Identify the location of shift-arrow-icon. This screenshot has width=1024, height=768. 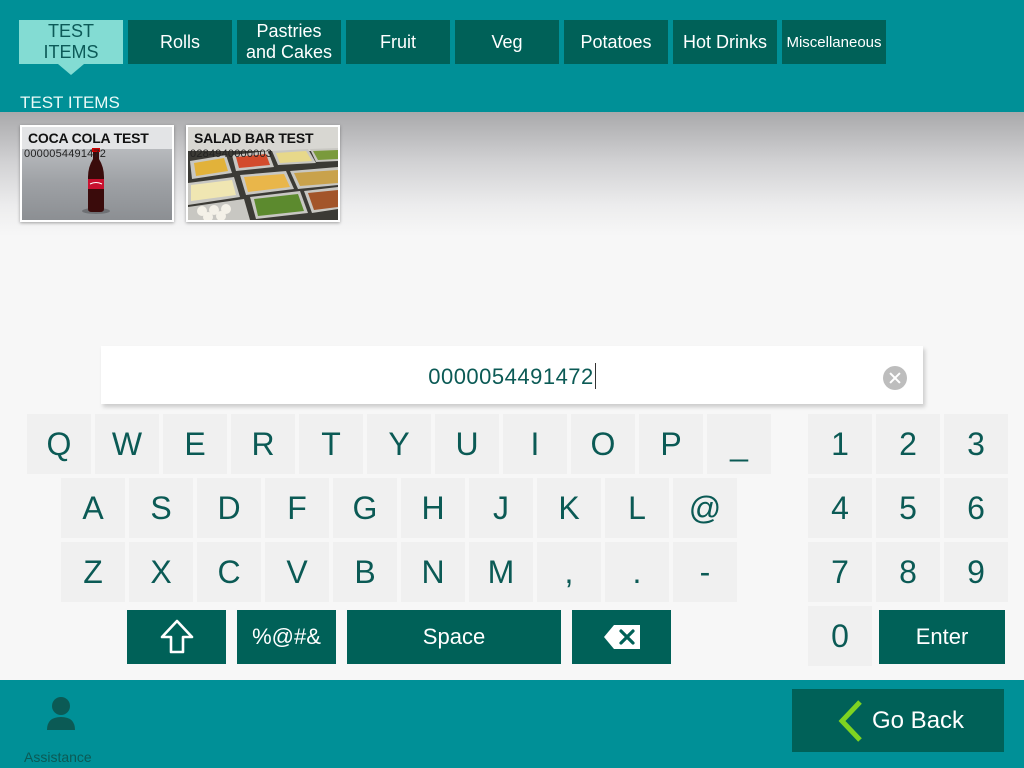
(176, 636).